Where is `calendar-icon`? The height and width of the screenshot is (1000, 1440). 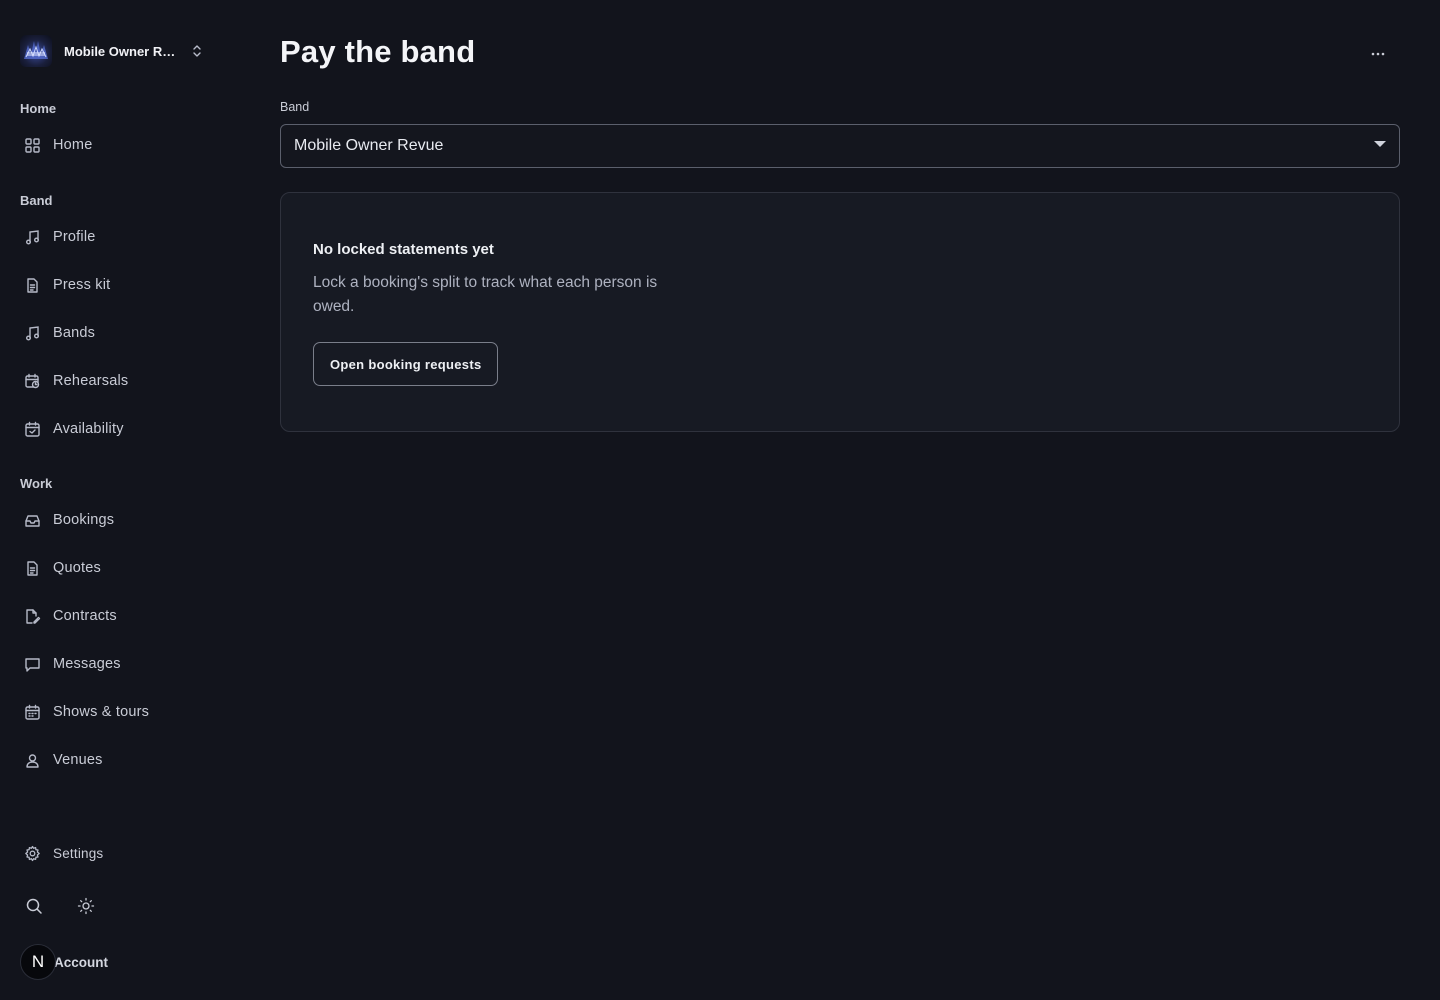 calendar-icon is located at coordinates (32, 712).